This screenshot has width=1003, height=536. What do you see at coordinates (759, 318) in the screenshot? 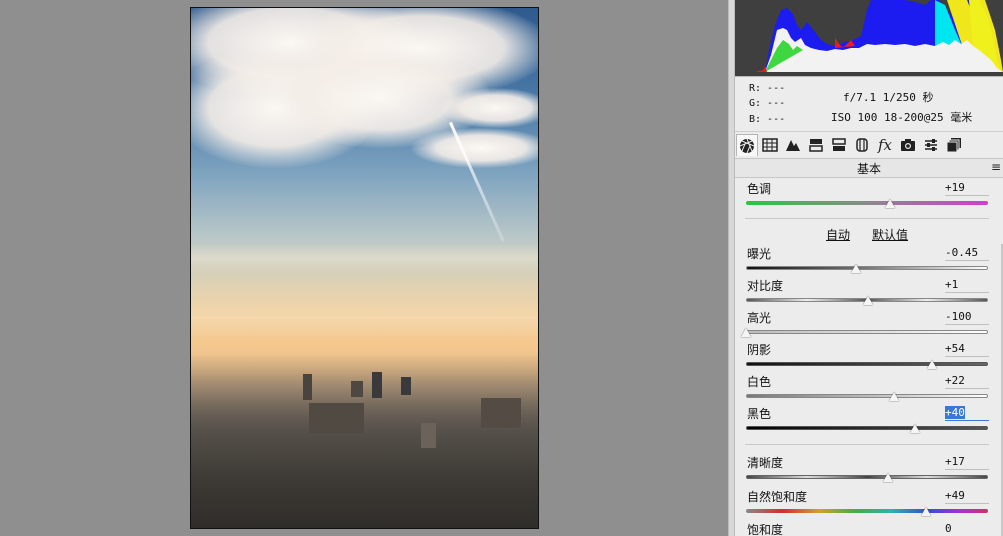
I see `highlights-label: 高光` at bounding box center [759, 318].